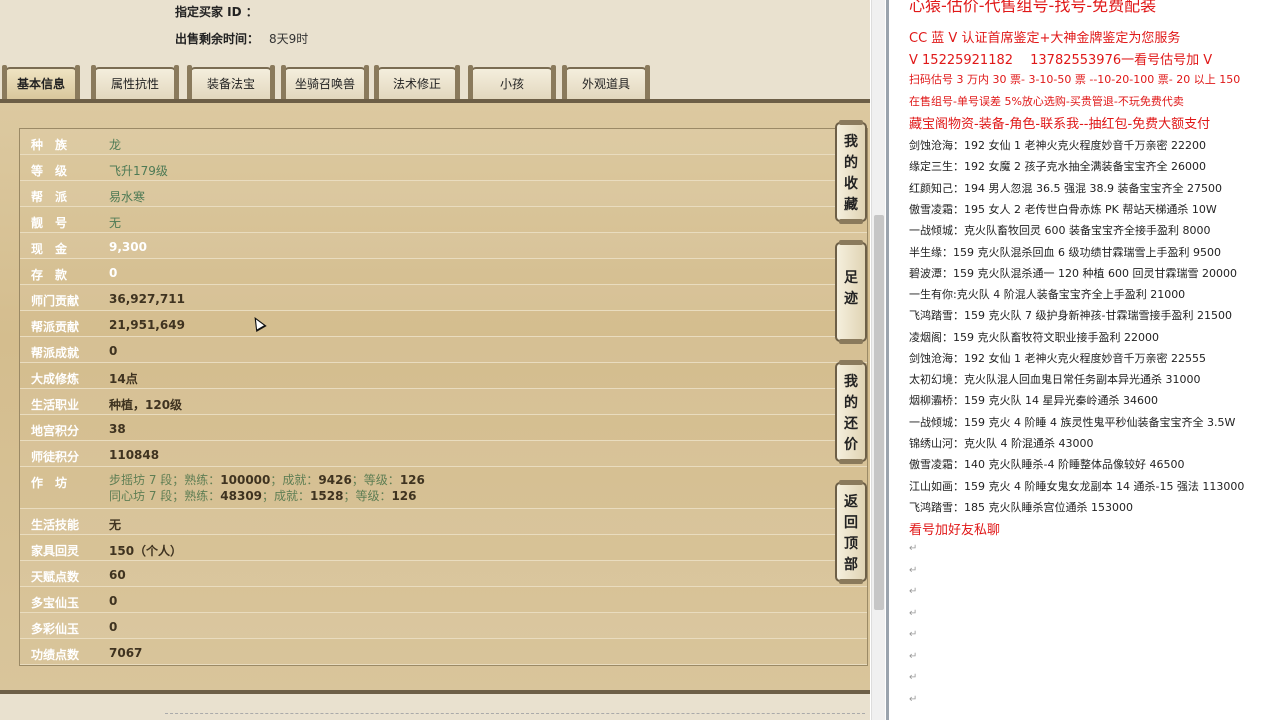 The width and height of the screenshot is (1280, 720). I want to click on notes-line: 在售组号-单号误差 5%放心选购-买贵管退-不玩免费代卖, so click(1046, 101).